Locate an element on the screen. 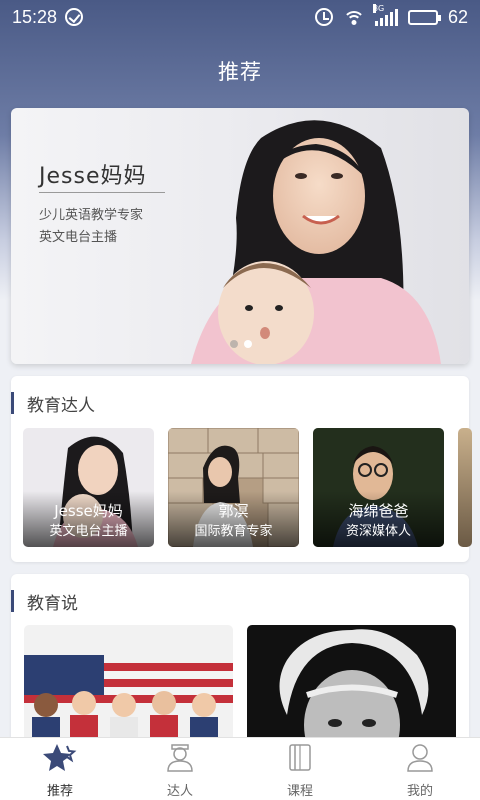  hero-subtitle-2: 英文电台主播 is located at coordinates (78, 237).